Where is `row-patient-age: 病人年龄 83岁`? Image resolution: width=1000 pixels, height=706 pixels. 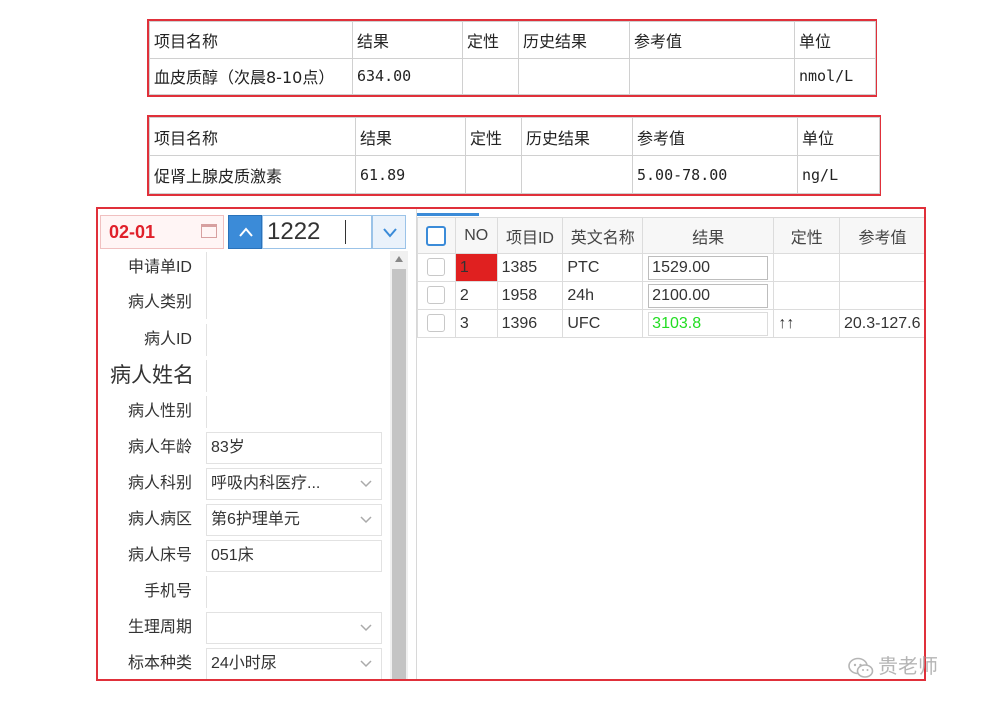 row-patient-age: 病人年龄 83岁 is located at coordinates (243, 448).